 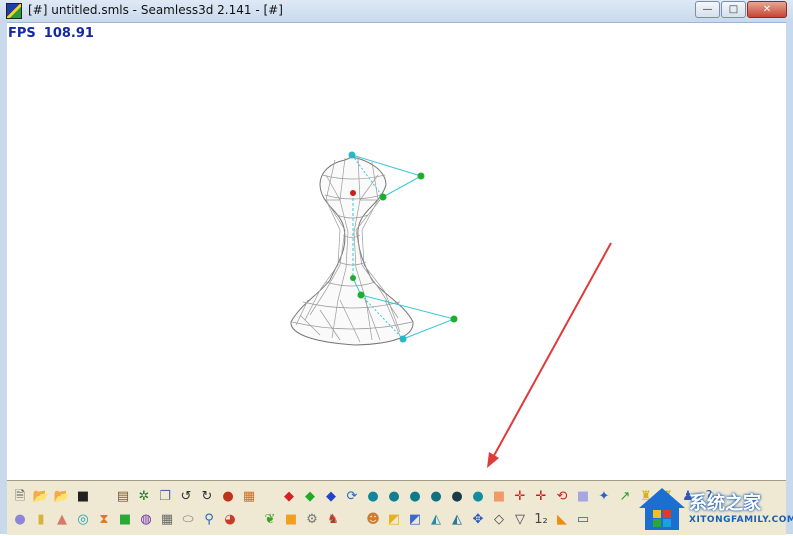 What do you see at coordinates (333, 519) in the screenshot?
I see `character-icon: ♞` at bounding box center [333, 519].